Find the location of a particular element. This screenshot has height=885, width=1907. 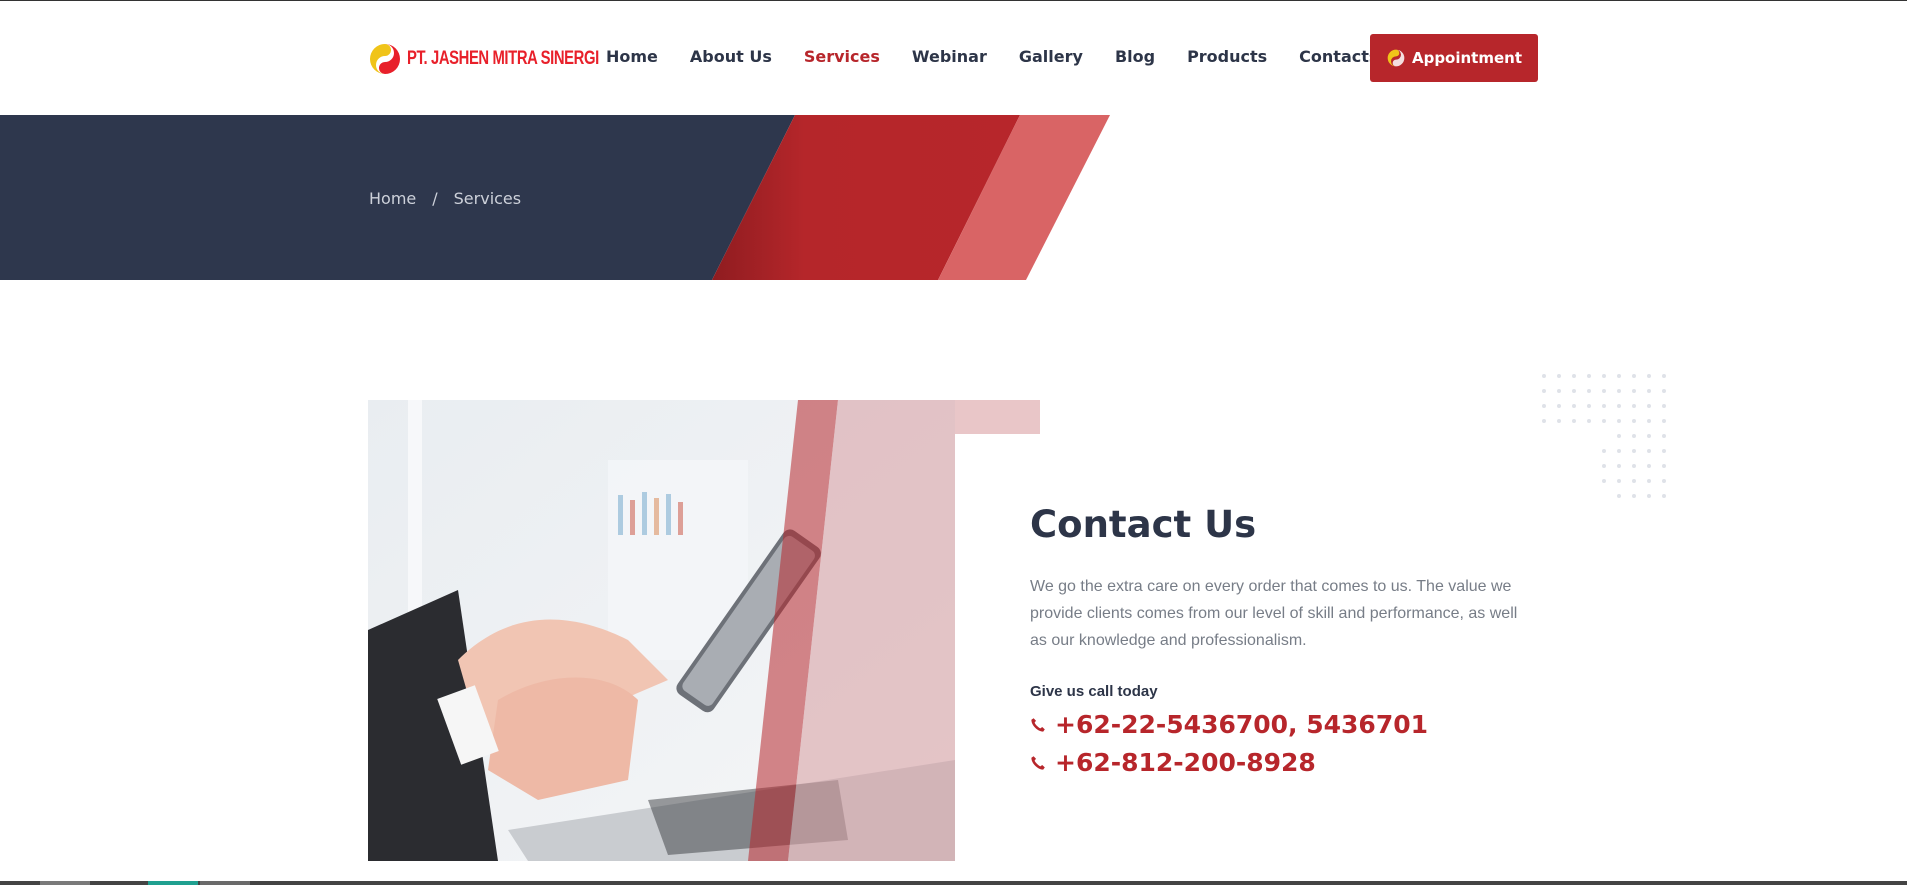

nav-contacts: Contacts is located at coordinates (1338, 56).